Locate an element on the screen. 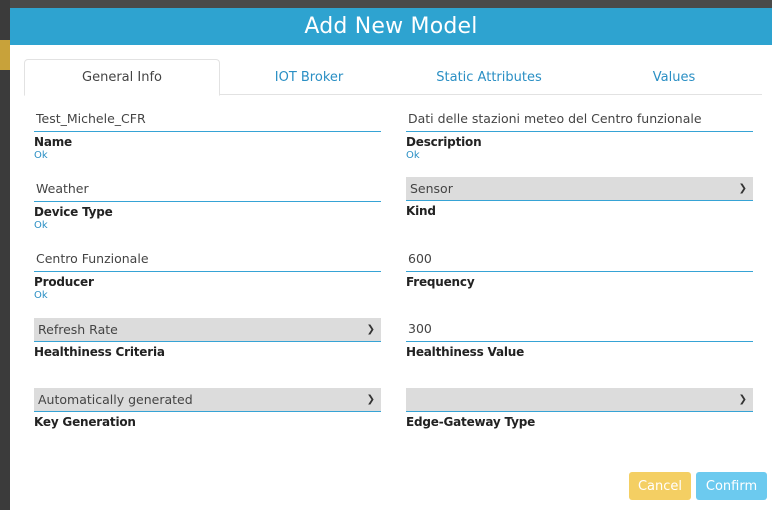 The width and height of the screenshot is (772, 510). name-status: Ok is located at coordinates (41, 155).